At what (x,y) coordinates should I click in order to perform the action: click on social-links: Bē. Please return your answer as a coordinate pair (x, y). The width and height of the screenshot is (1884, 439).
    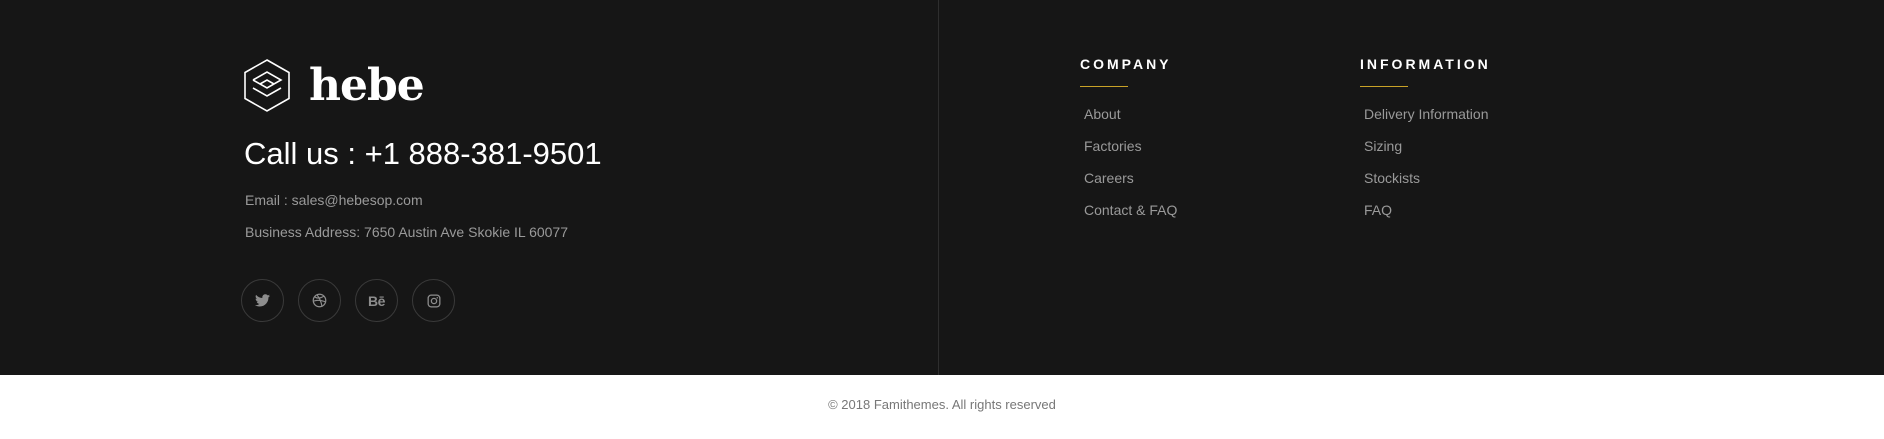
    Looking at the image, I should click on (348, 300).